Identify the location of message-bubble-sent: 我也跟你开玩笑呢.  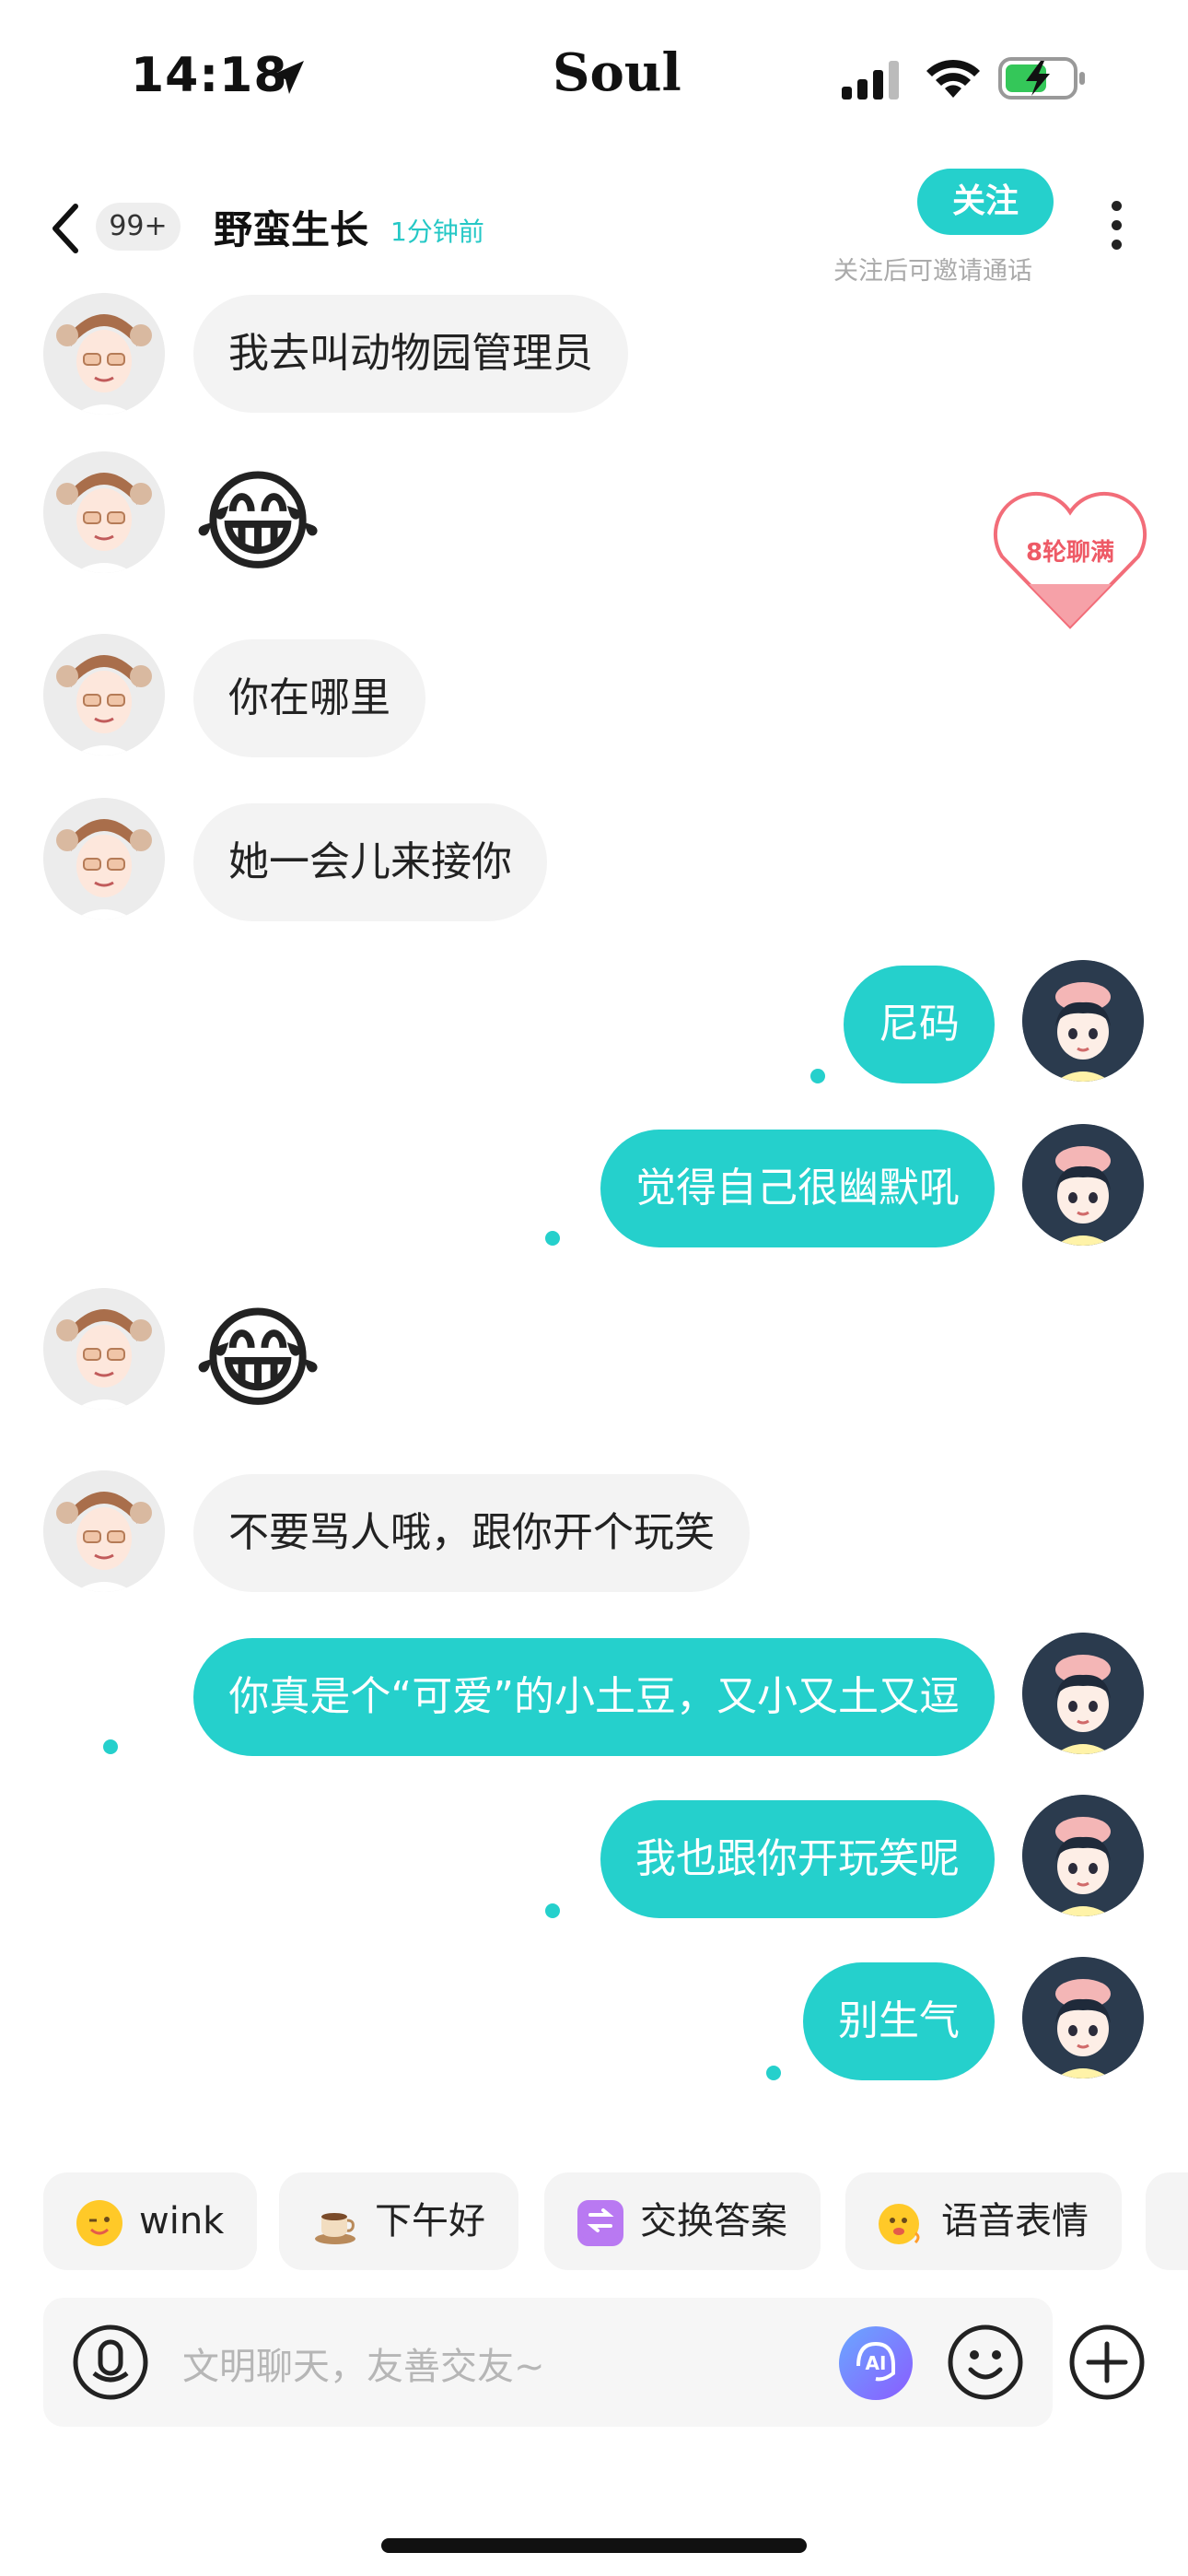
(797, 1859).